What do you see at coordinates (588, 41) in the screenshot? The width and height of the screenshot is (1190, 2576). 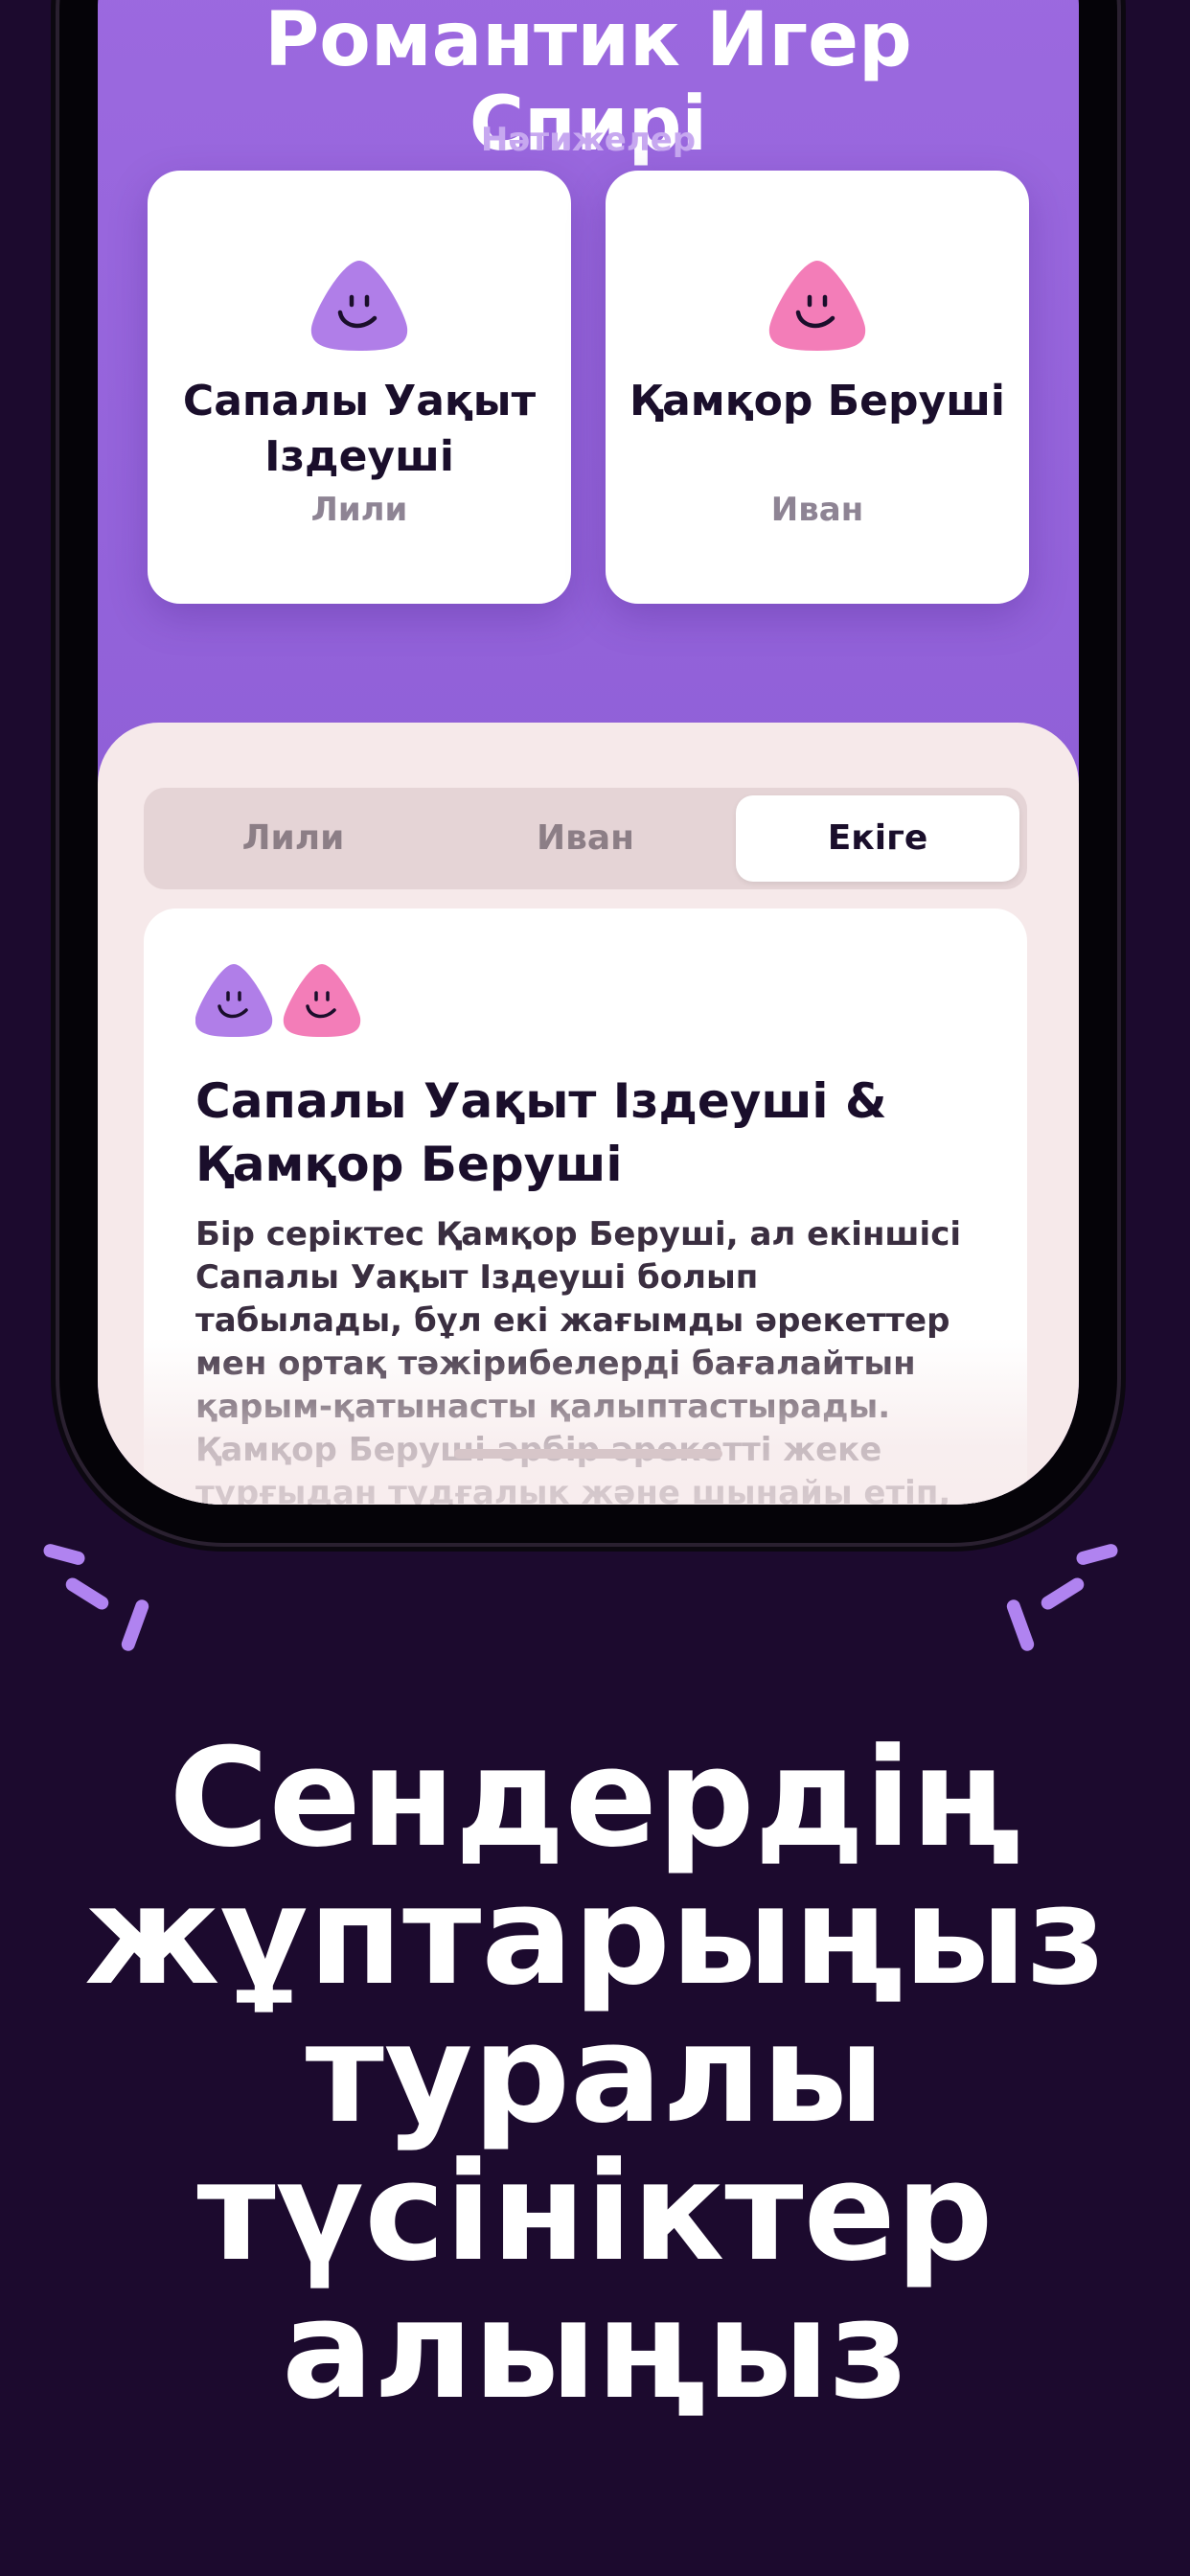 I see `page-title-line-1: Романтик Игер` at bounding box center [588, 41].